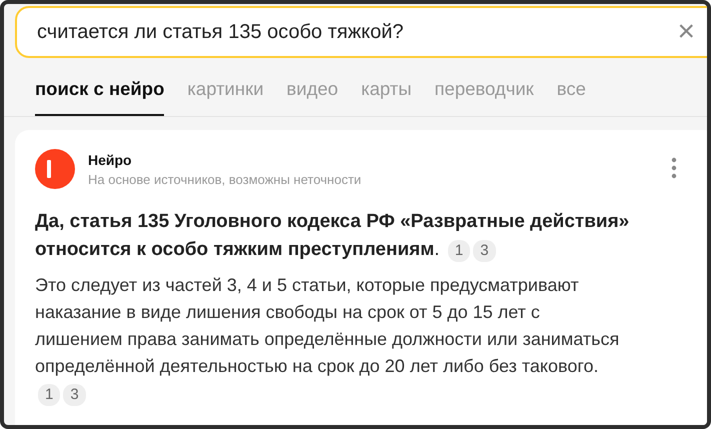 The height and width of the screenshot is (429, 711). I want to click on more-icon, so click(674, 168).